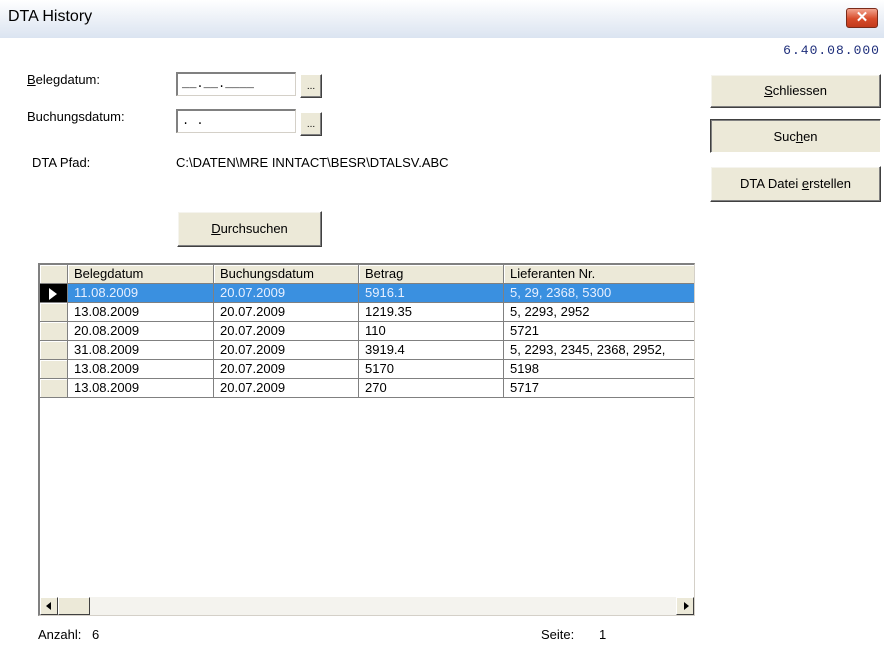  Describe the element at coordinates (60, 634) in the screenshot. I see `anzahl-label: Anzahl:` at that location.